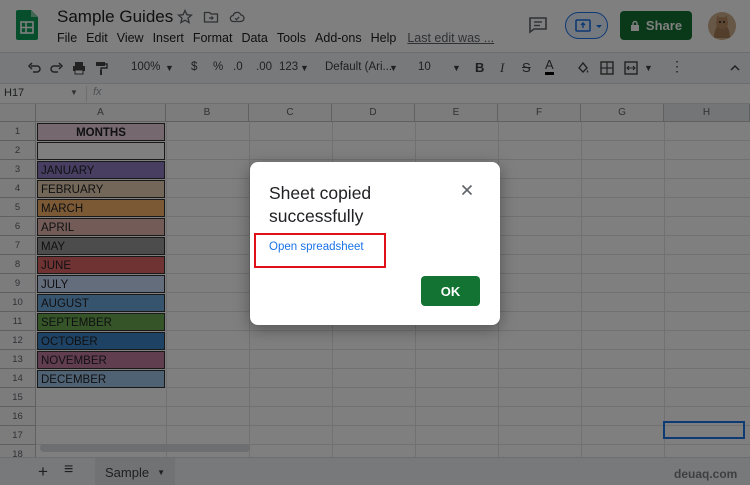  Describe the element at coordinates (706, 474) in the screenshot. I see `watermark: deuaq.com` at that location.